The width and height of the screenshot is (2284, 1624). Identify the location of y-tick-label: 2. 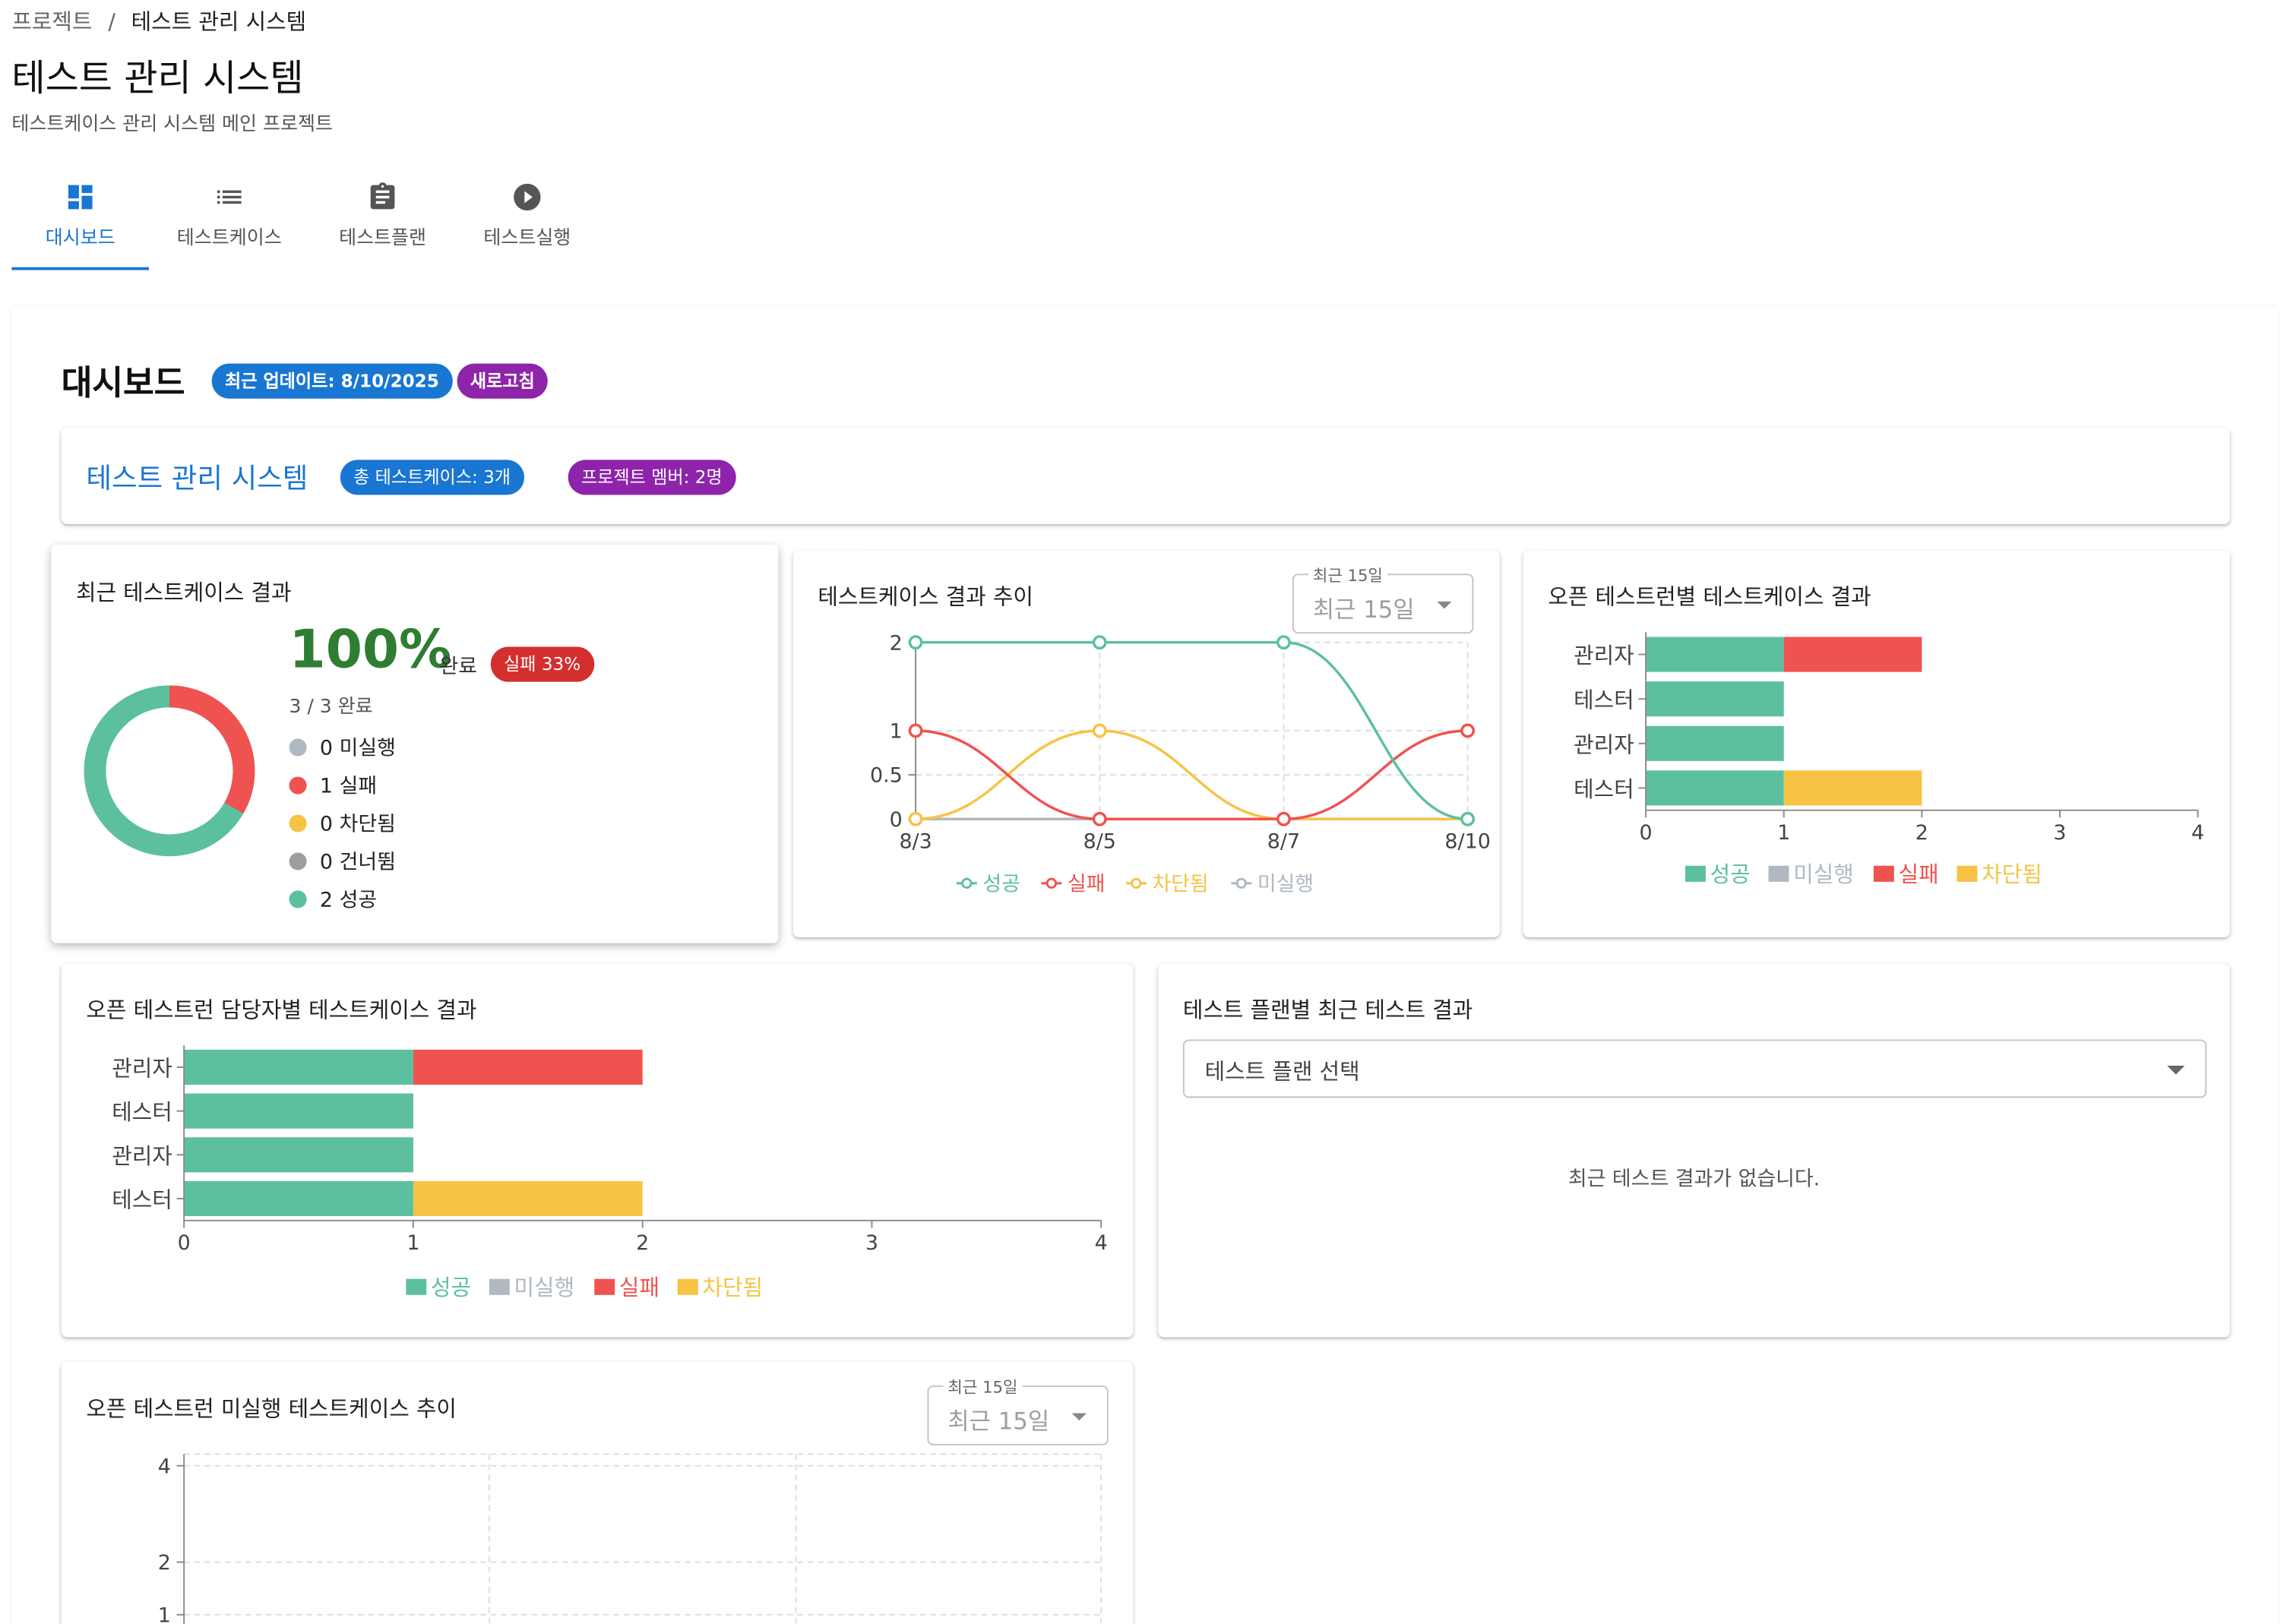
(165, 1563).